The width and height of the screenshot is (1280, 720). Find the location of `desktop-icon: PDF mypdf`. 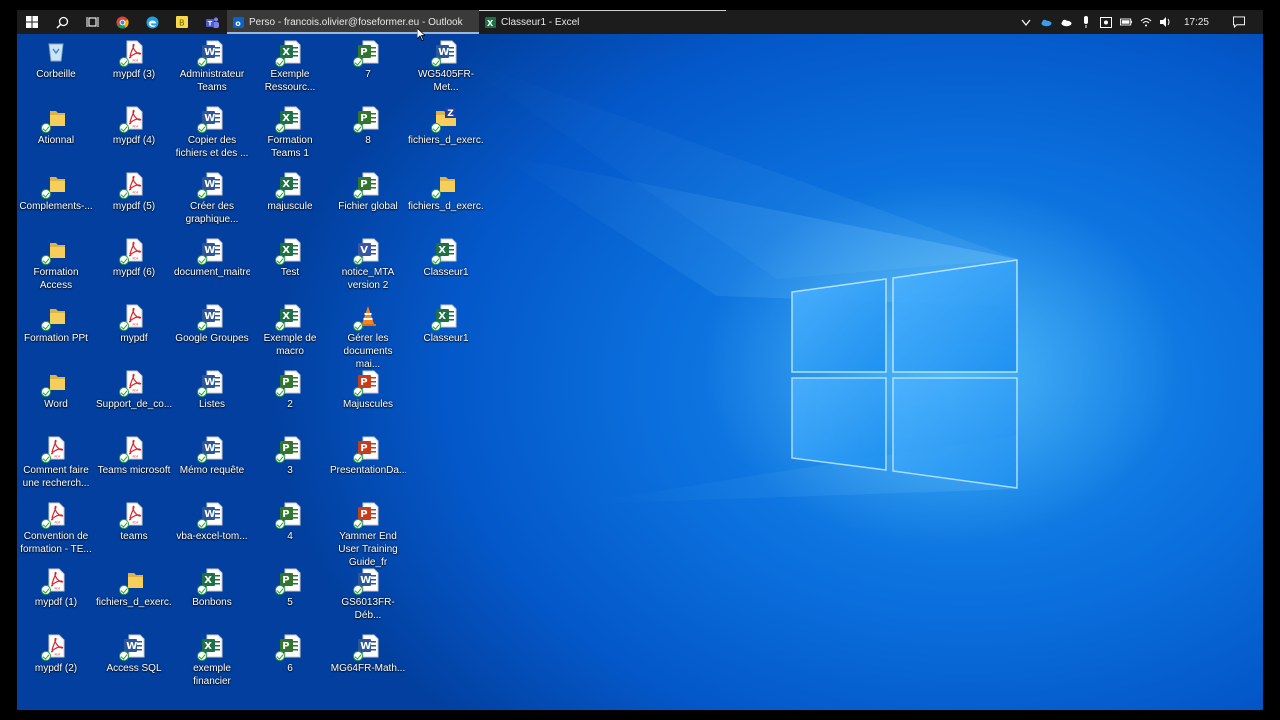

desktop-icon: PDF mypdf is located at coordinates (134, 324).